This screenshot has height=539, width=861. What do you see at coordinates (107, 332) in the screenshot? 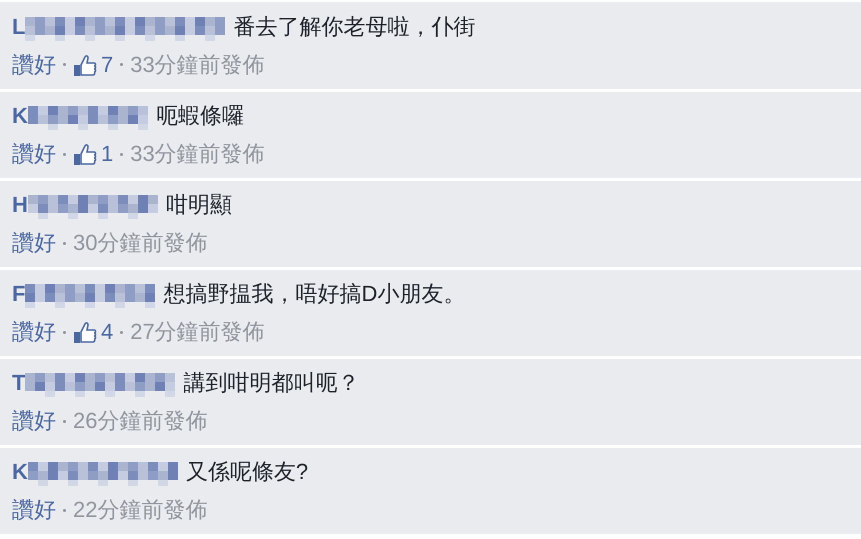
I see `like-count: 4` at bounding box center [107, 332].